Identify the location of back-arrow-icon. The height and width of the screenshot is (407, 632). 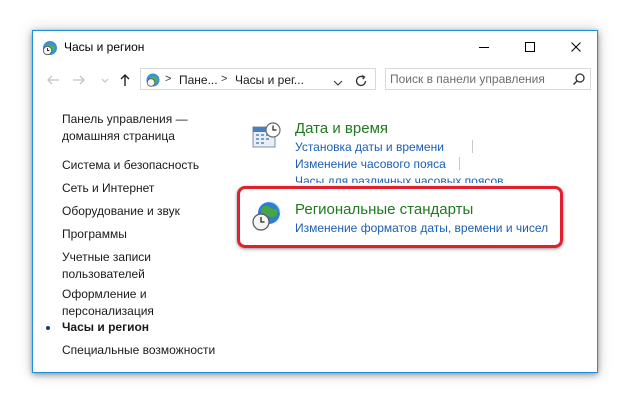
(53, 80).